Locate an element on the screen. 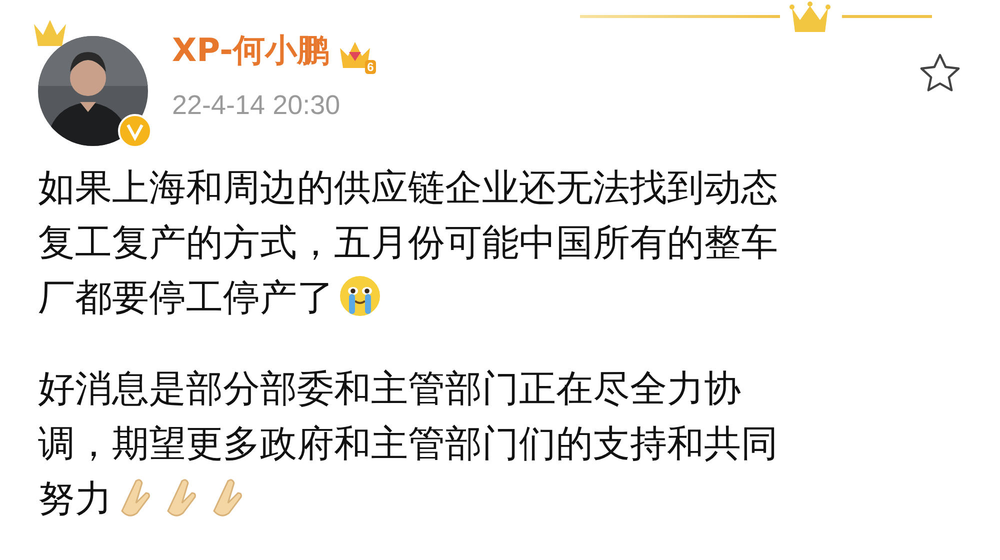 The width and height of the screenshot is (1000, 560). favorite-star-icon is located at coordinates (940, 73).